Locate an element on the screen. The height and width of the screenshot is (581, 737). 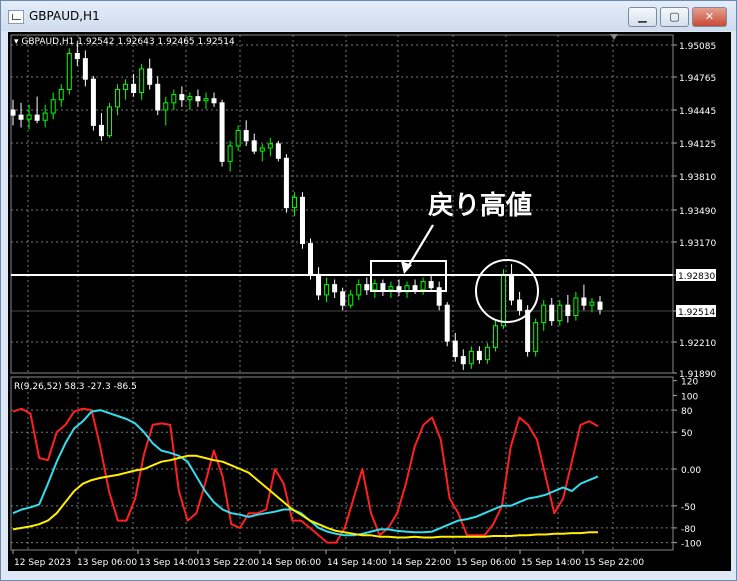
time-label: 14 Sep 14:00 is located at coordinates (357, 563).